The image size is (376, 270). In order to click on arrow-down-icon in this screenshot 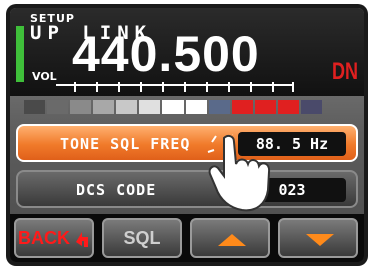, I will do `click(320, 240)`.